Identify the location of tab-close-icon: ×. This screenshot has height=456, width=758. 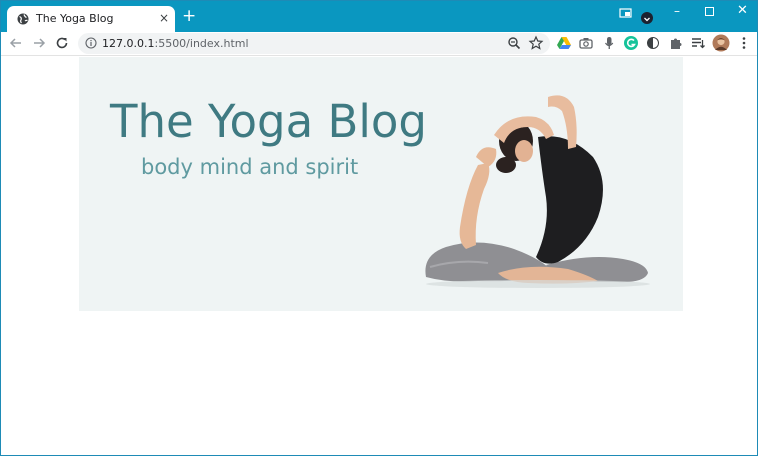
(165, 18).